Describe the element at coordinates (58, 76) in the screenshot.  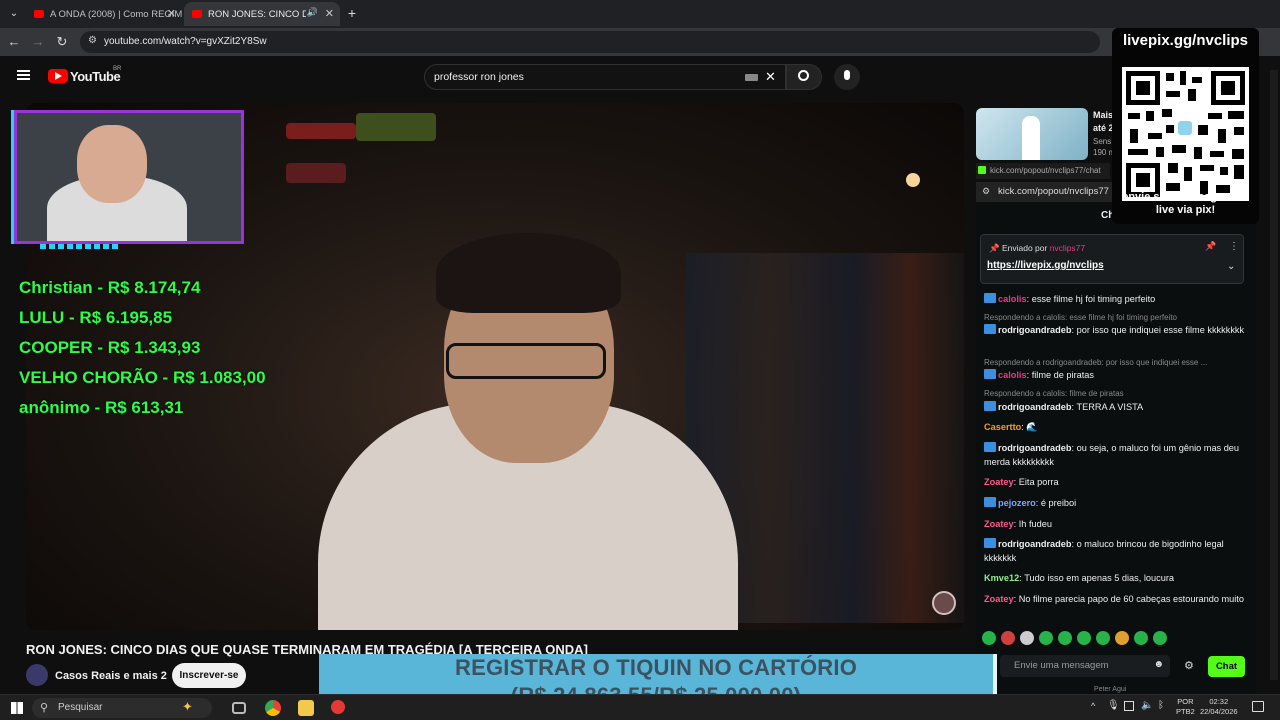
I see `youtube-logo-icon` at that location.